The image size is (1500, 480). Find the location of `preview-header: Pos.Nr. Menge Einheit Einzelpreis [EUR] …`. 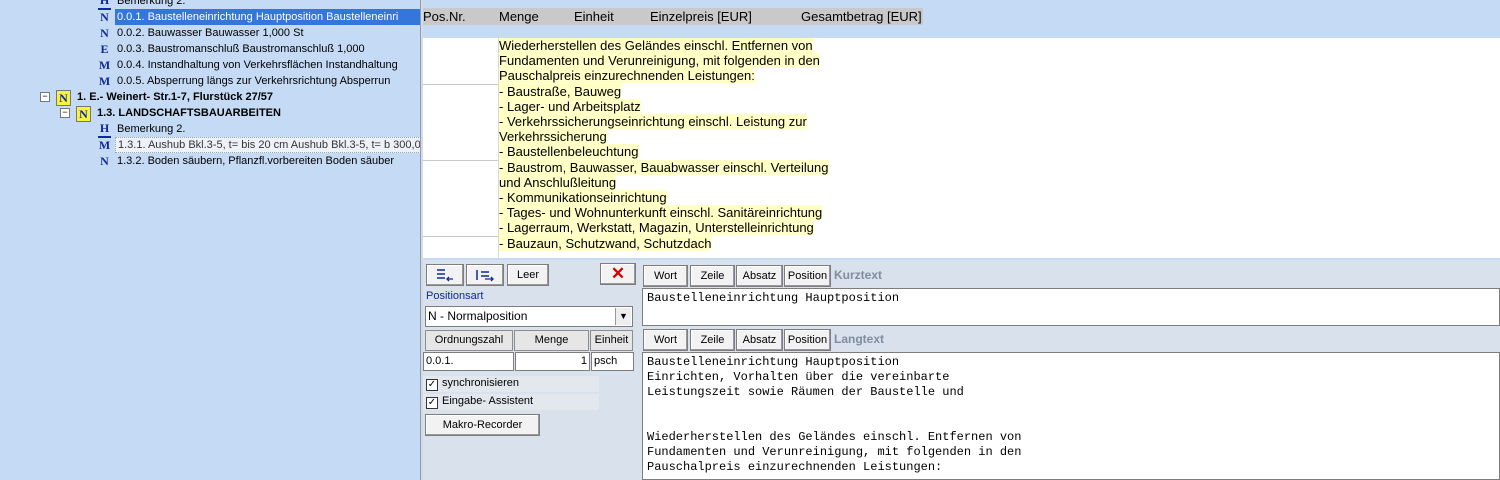

preview-header: Pos.Nr. Menge Einheit Einzelpreis [EUR] … is located at coordinates (673, 16).